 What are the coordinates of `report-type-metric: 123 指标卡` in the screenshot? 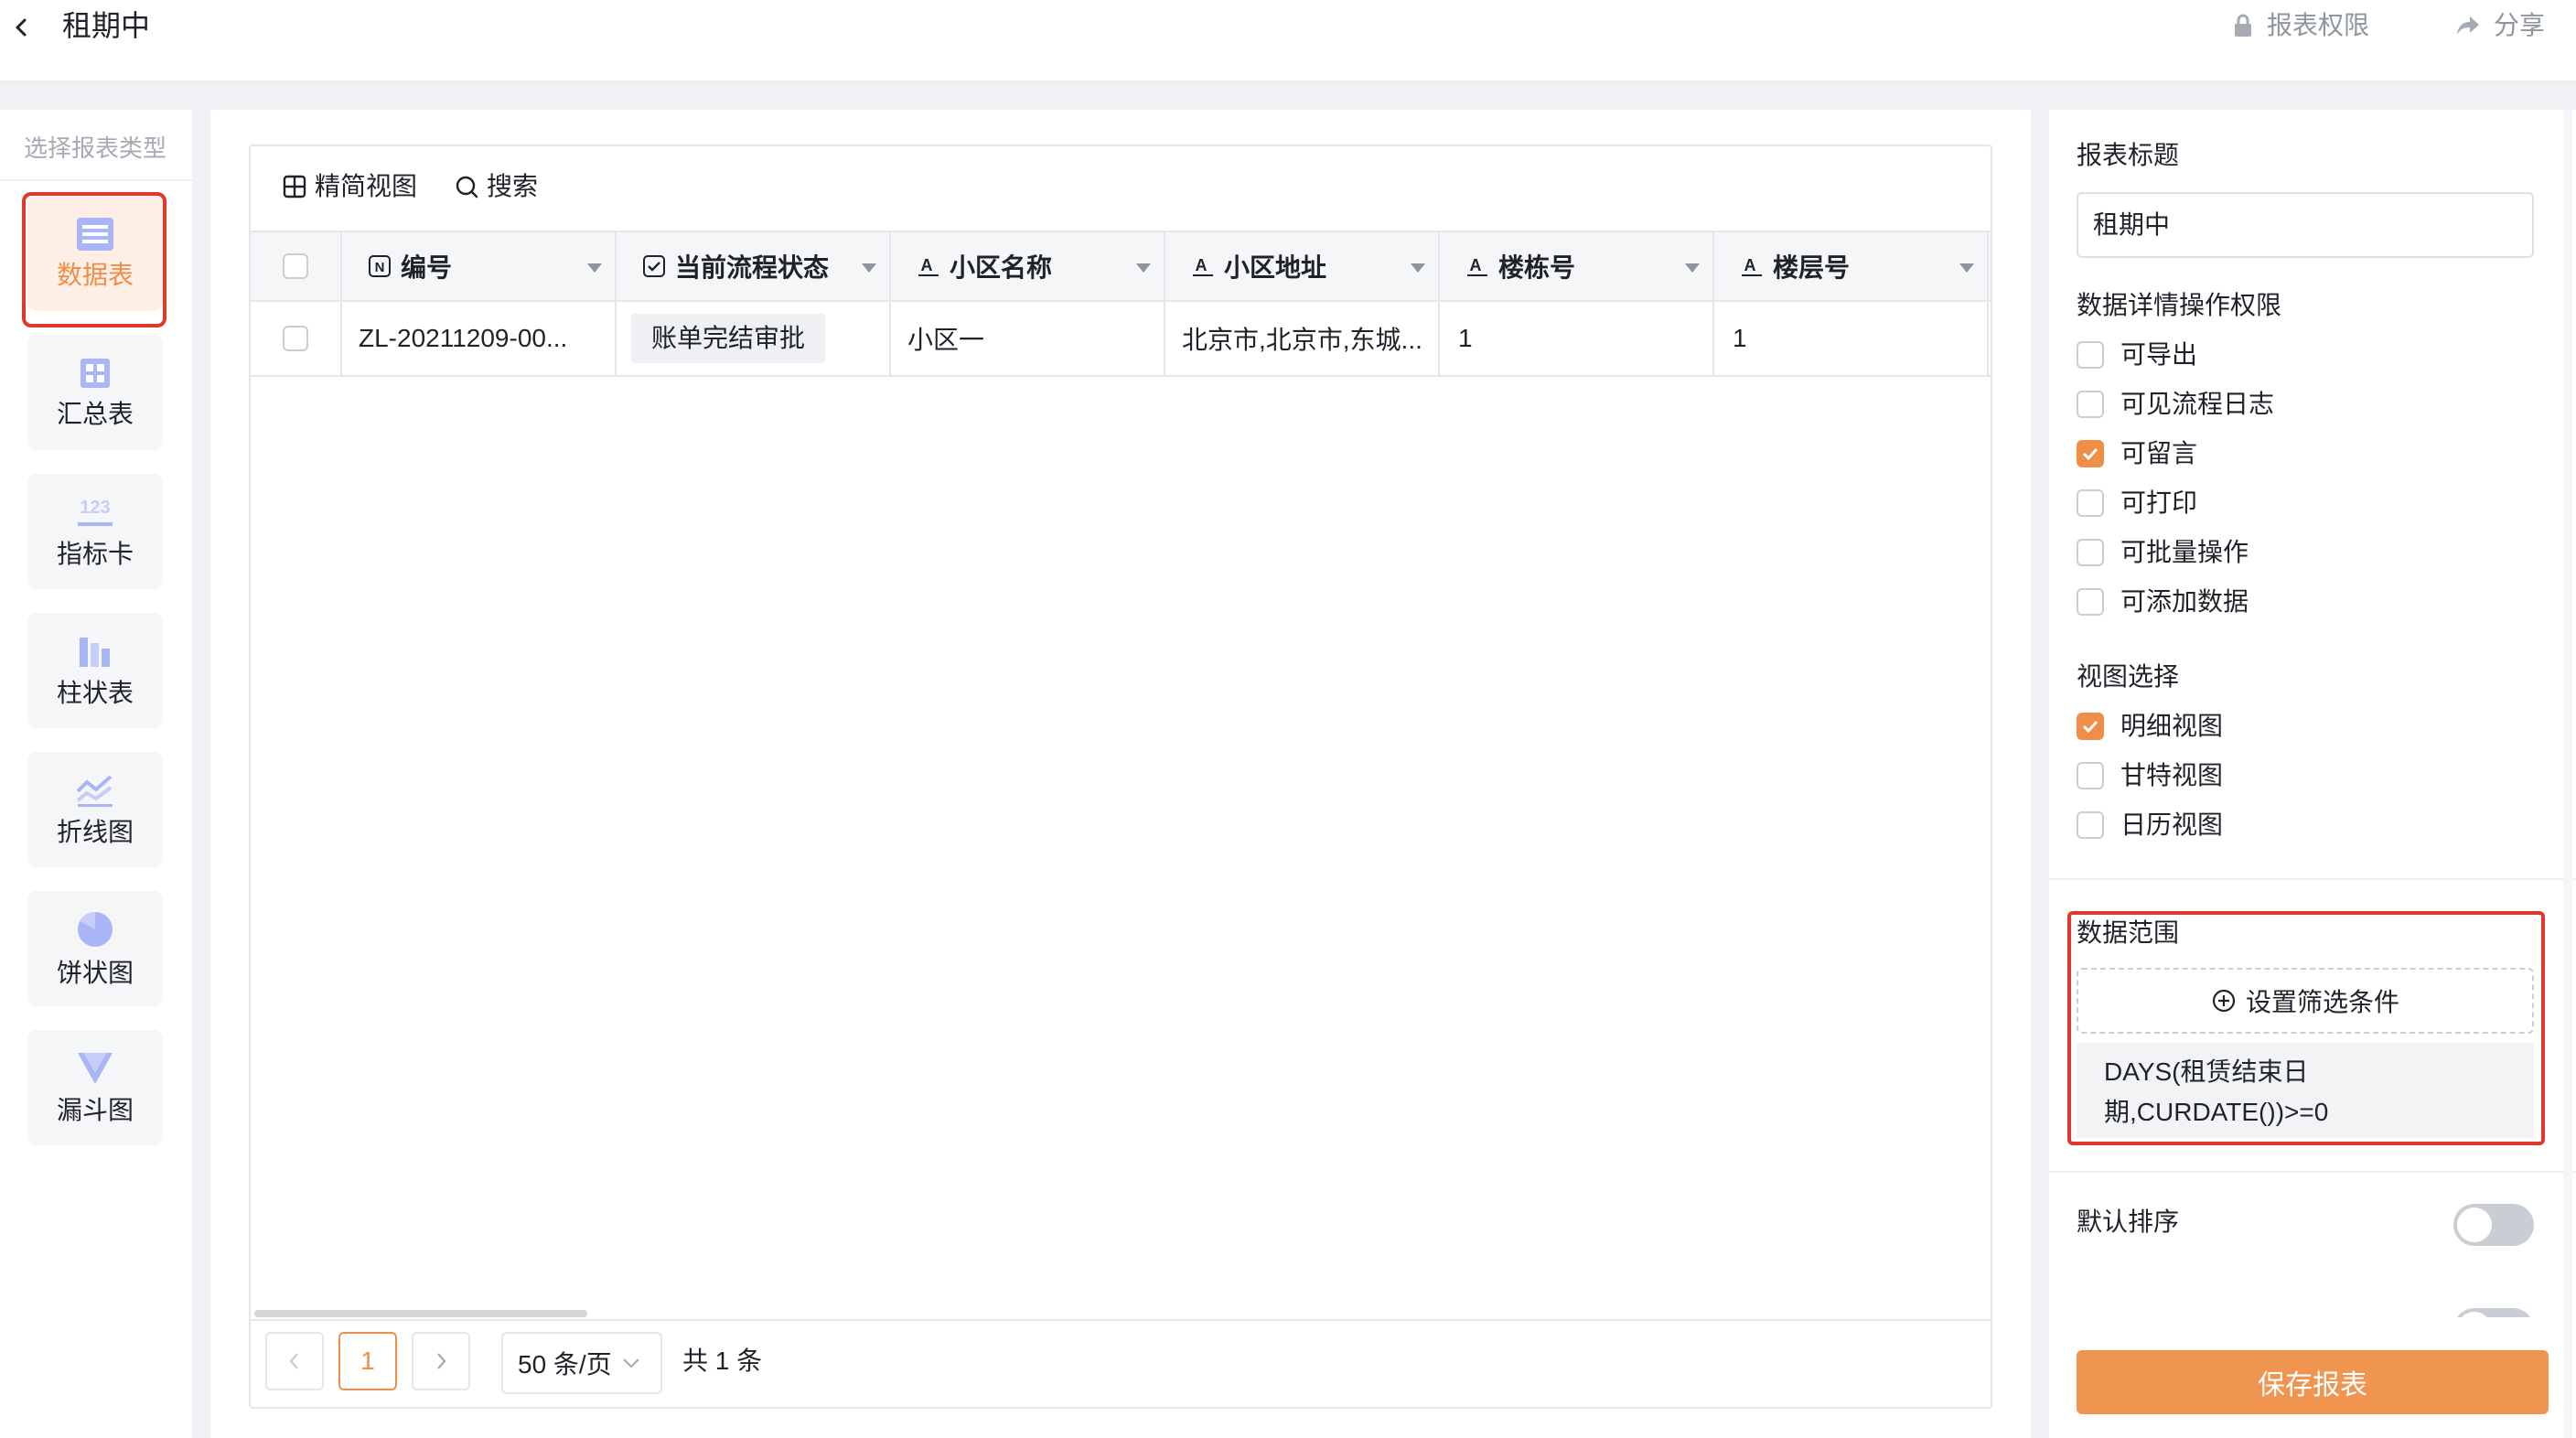 It's located at (95, 531).